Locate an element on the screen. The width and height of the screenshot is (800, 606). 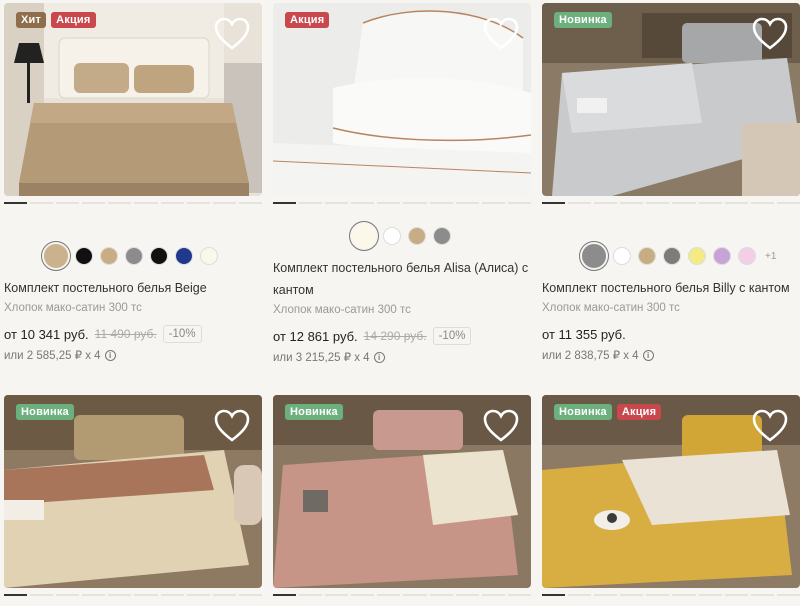
product-title: Комплект постельного белья Beige is located at coordinates (133, 288).